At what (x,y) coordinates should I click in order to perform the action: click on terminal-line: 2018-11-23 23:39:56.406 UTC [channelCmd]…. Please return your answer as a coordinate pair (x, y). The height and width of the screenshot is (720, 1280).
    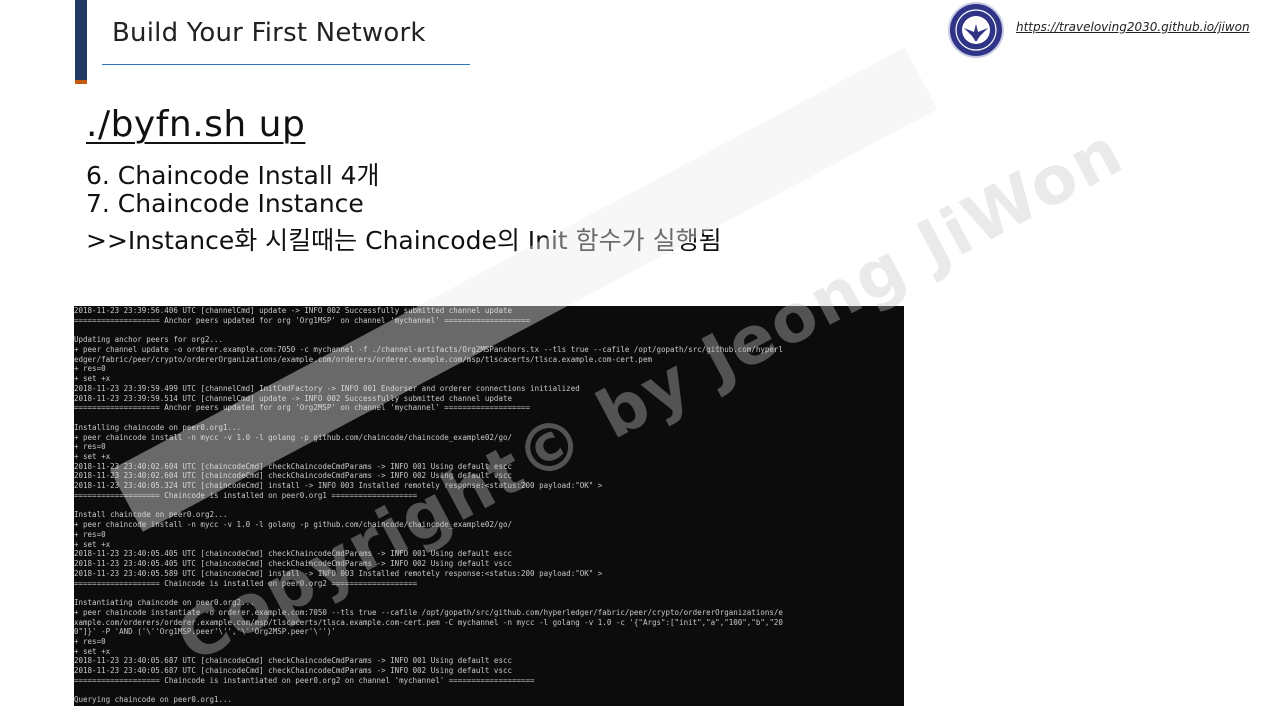
    Looking at the image, I should click on (293, 310).